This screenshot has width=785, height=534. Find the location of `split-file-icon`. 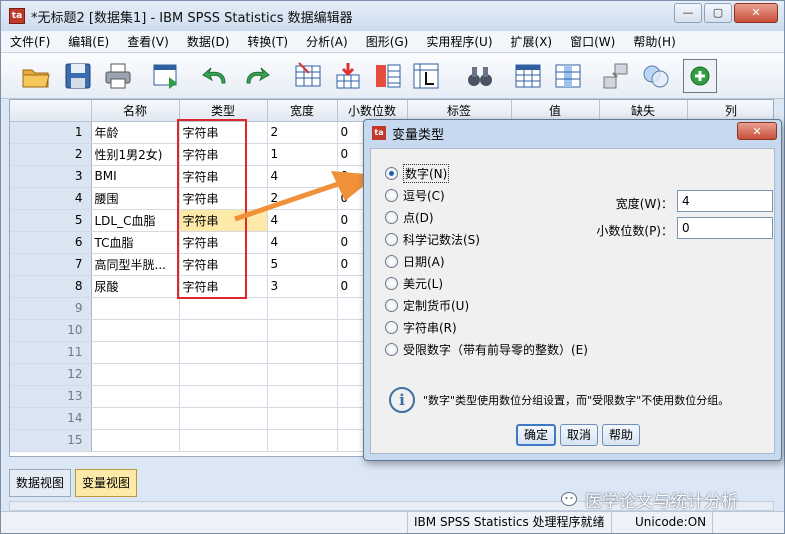

split-file-icon is located at coordinates (426, 76).